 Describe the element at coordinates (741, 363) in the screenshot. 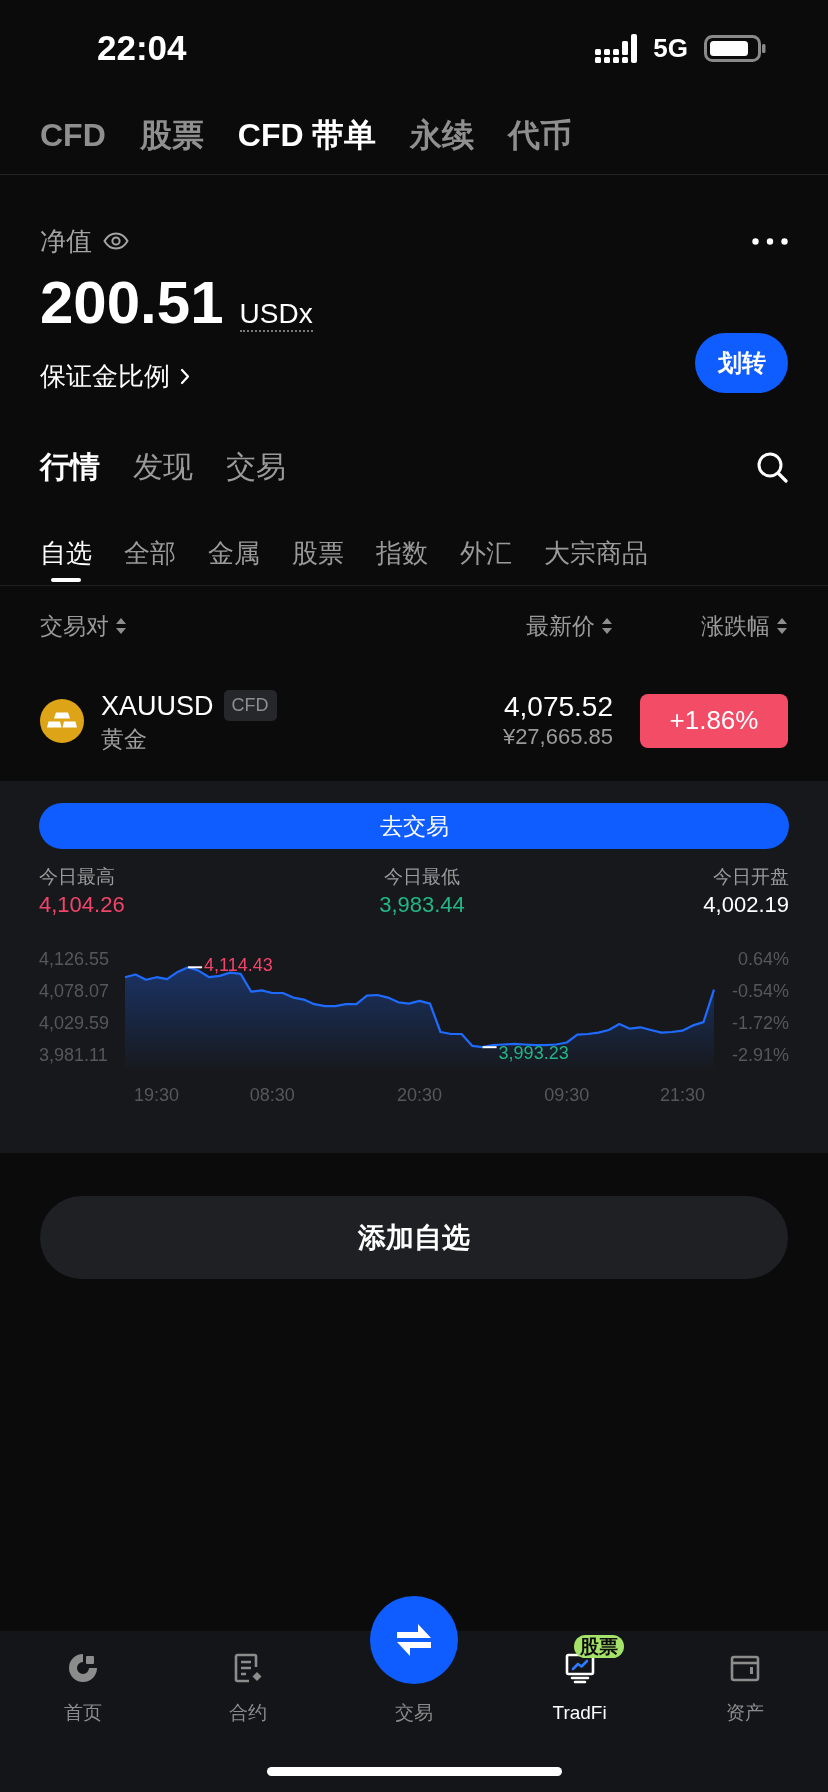

I see `transfer-button: 划转` at that location.